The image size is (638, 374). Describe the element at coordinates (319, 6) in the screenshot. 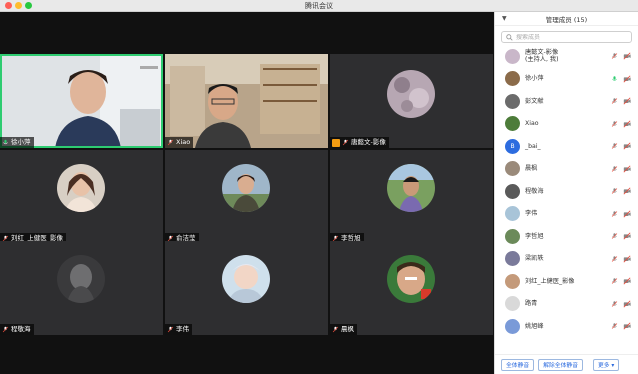

I see `window-title: 腾讯会议` at that location.